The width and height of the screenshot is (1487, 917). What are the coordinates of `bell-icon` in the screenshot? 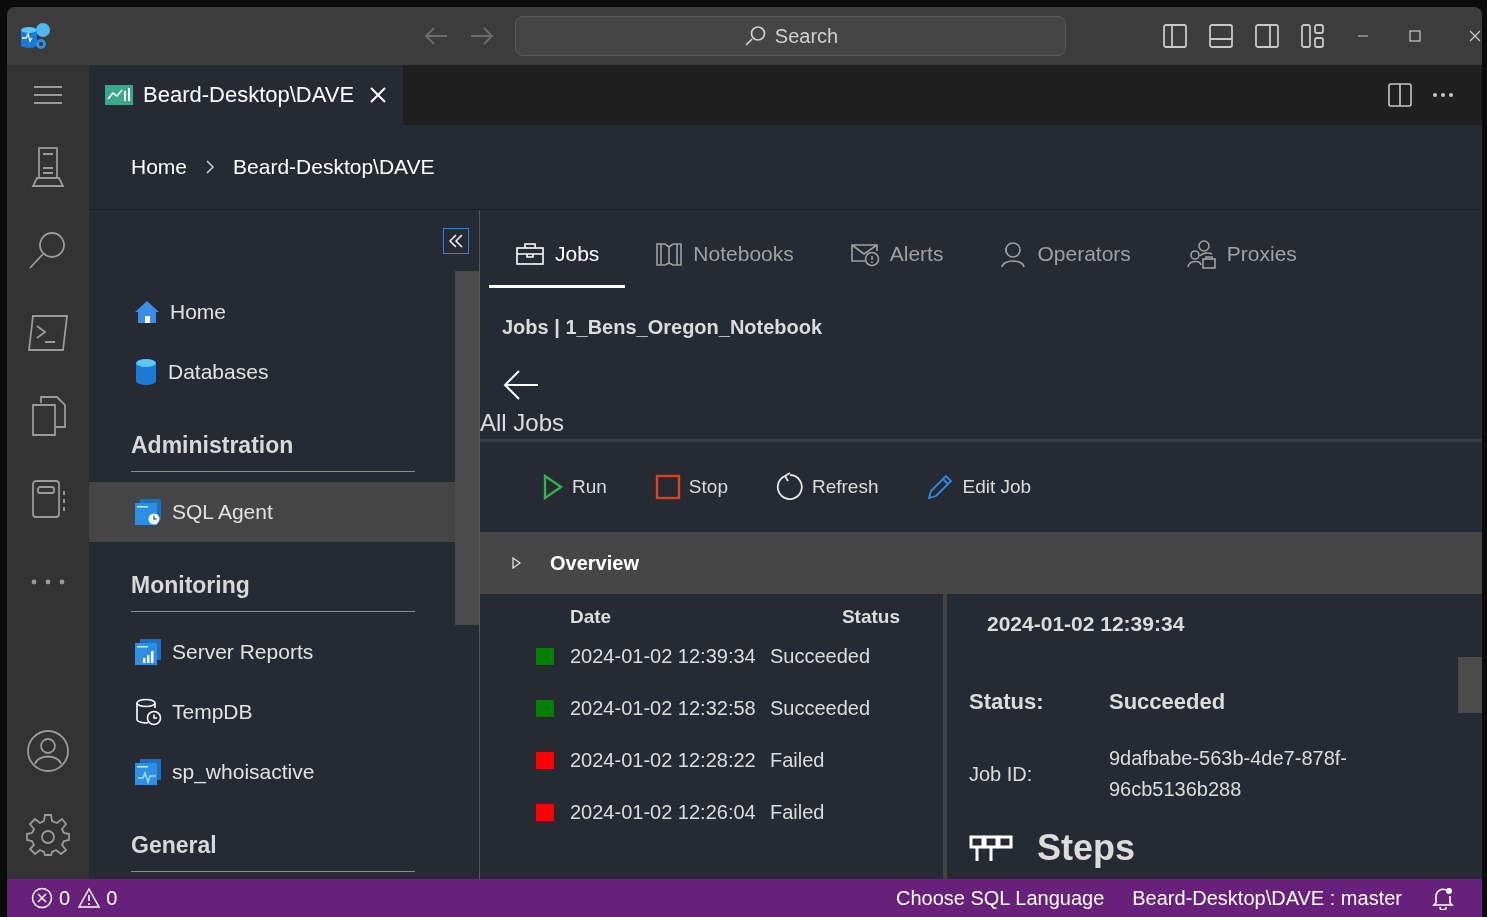 It's located at (1443, 898).